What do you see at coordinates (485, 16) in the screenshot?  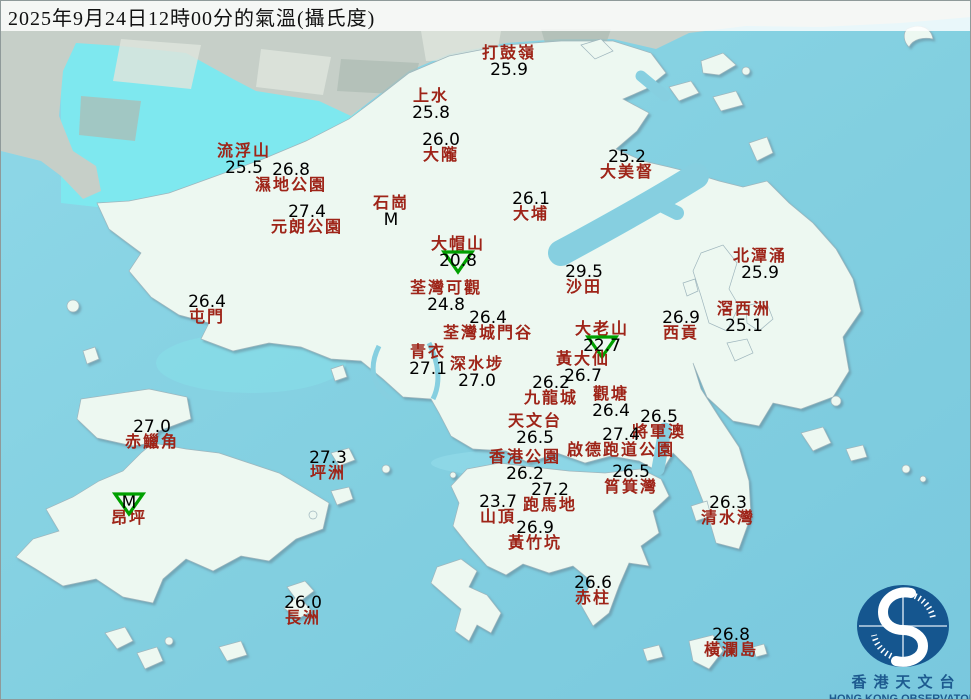 I see `title-bar: 2025年9月24日12時00分的氣溫(攝氏度)` at bounding box center [485, 16].